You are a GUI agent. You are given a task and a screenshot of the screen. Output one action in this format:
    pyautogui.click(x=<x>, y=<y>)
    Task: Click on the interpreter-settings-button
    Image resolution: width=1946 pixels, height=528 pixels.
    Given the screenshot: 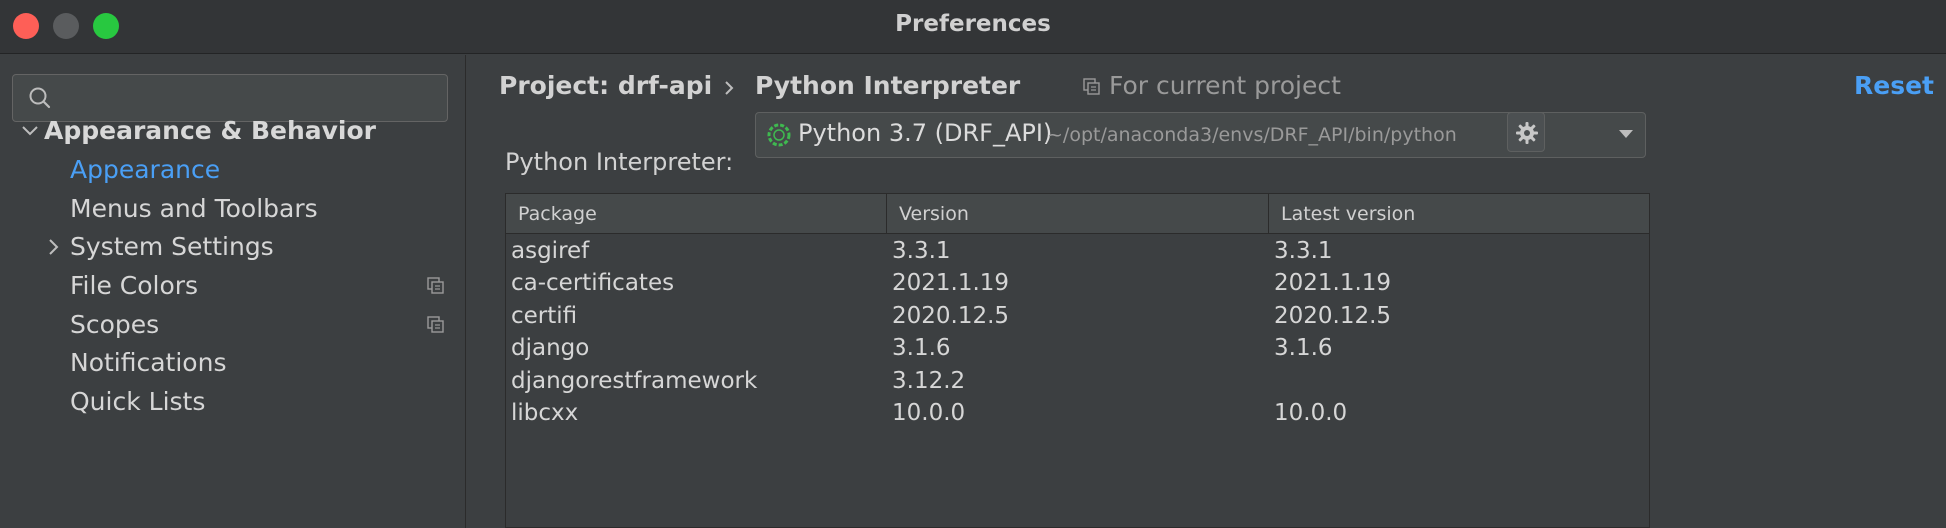 What is the action you would take?
    pyautogui.click(x=1526, y=132)
    